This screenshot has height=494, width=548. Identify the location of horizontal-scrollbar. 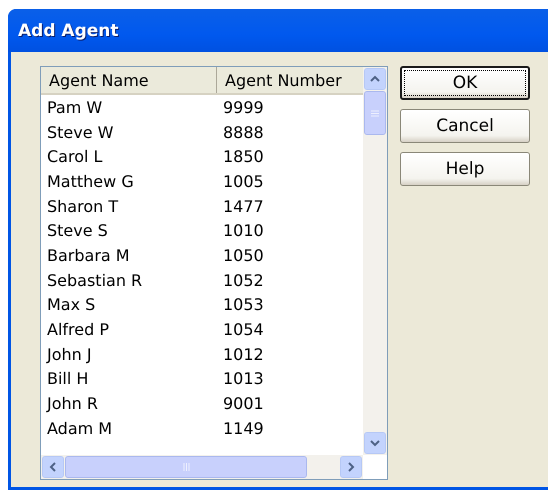
(202, 467).